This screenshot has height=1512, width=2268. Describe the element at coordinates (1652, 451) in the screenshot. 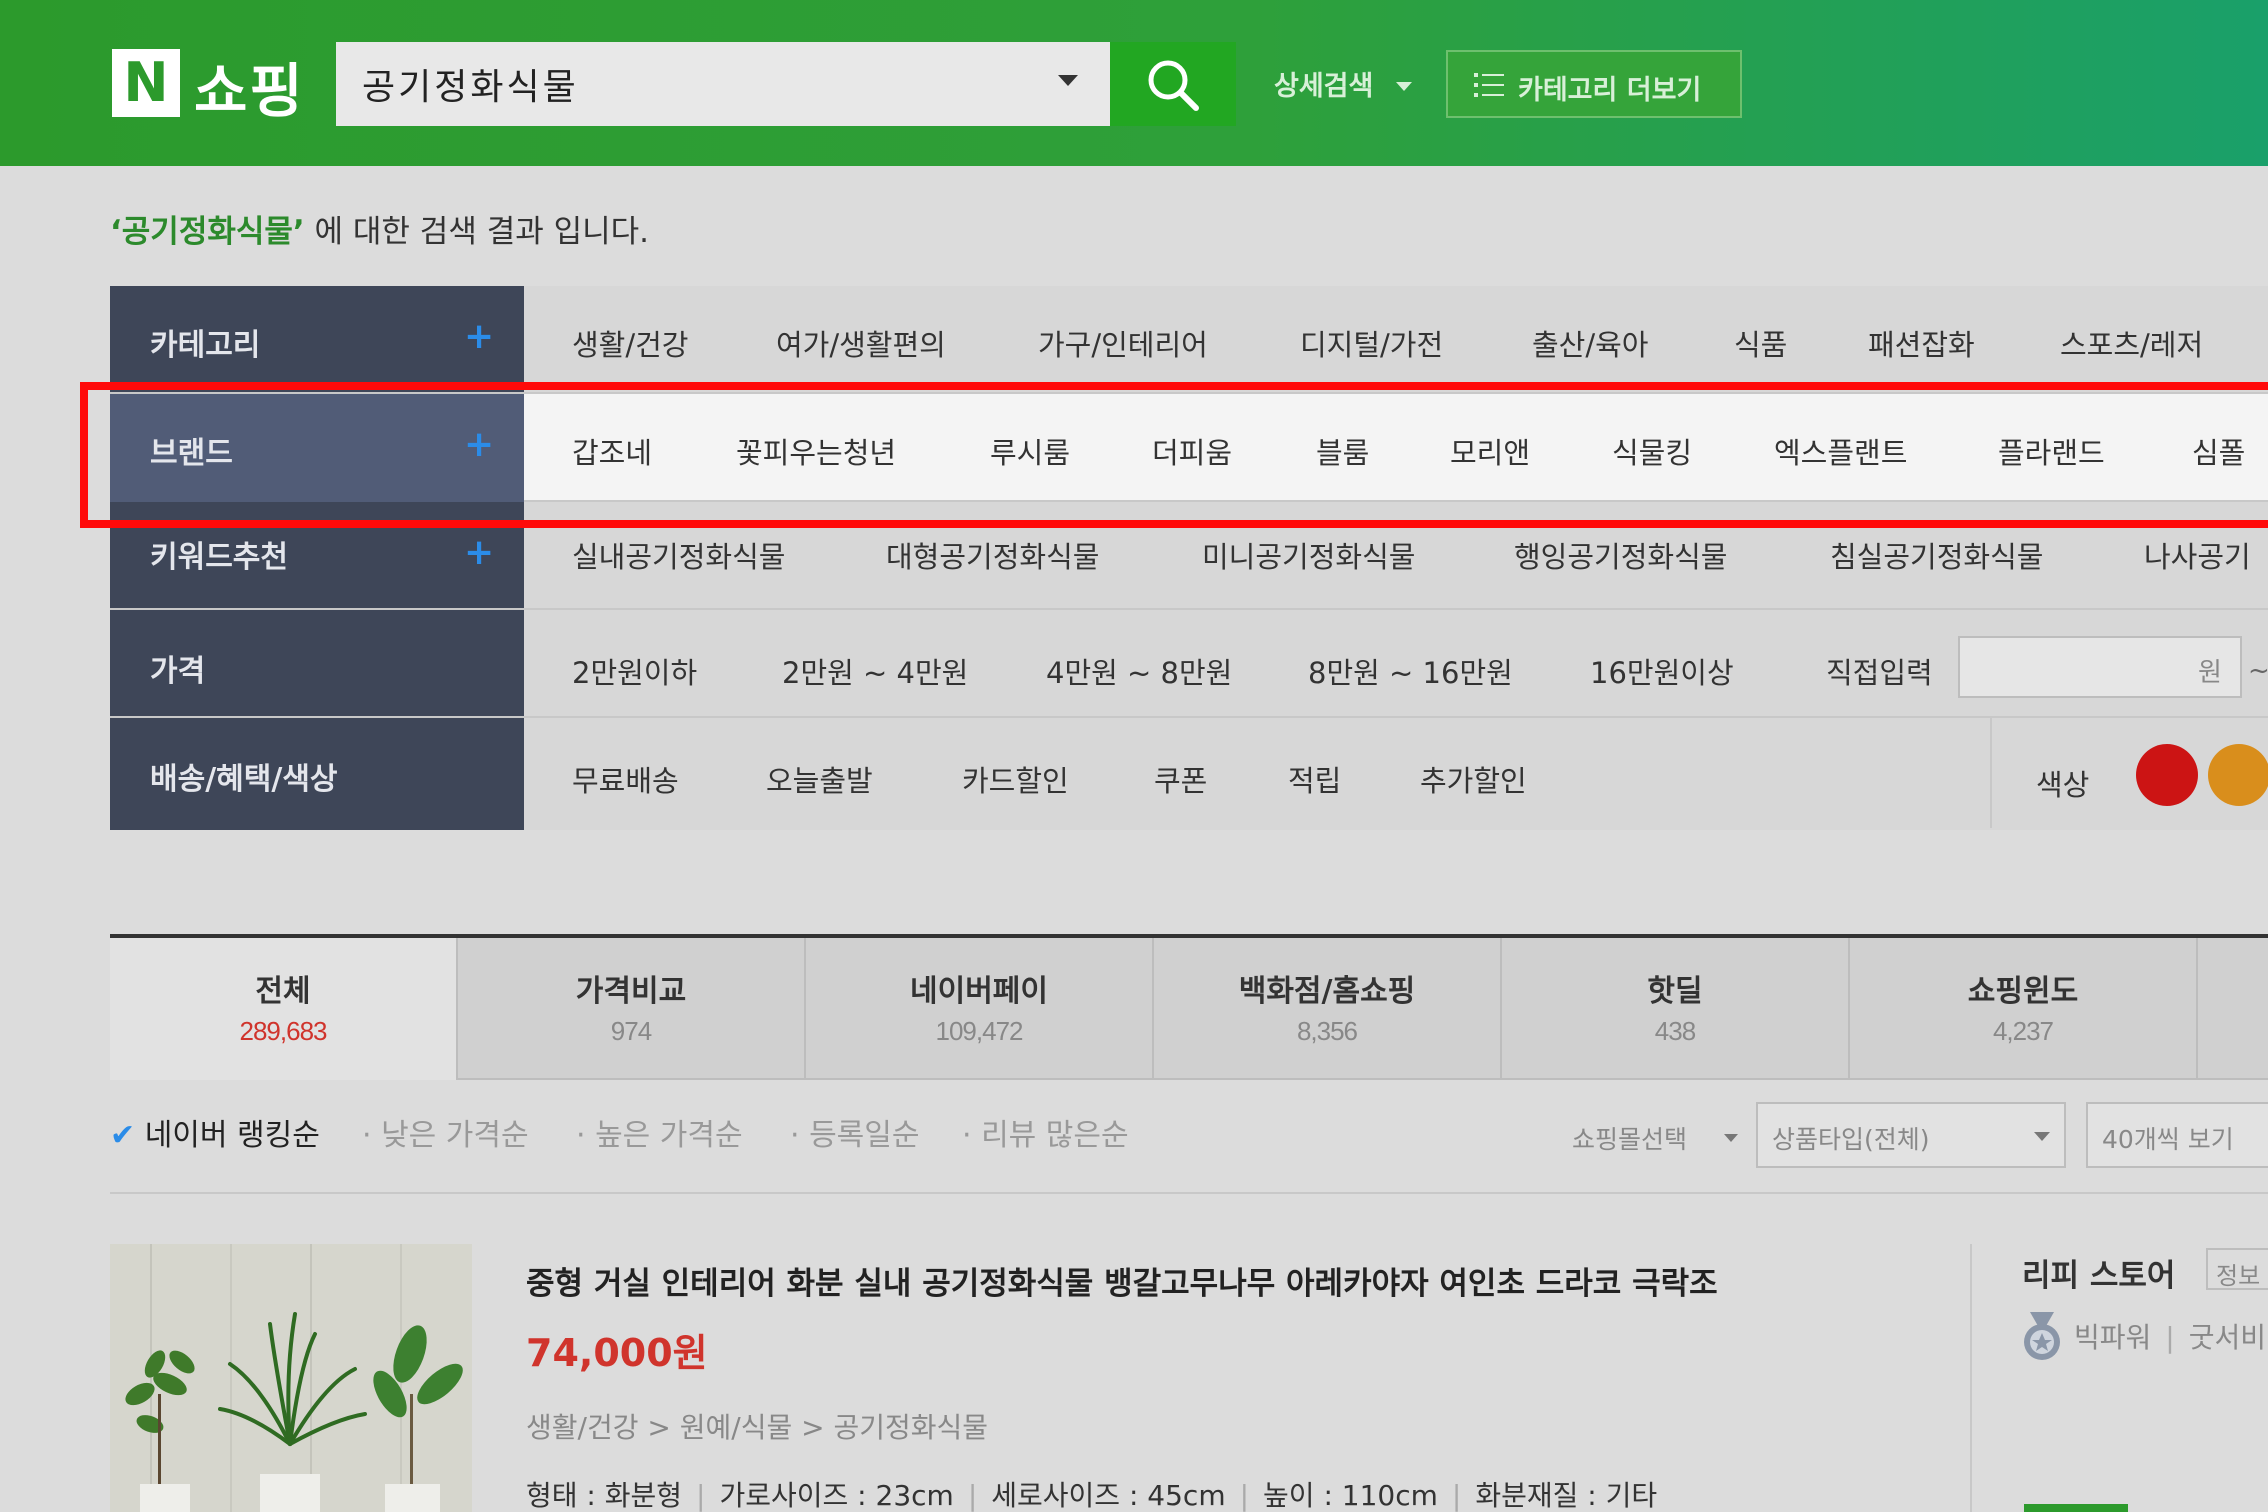

I see `brand-item: 식물킹` at that location.